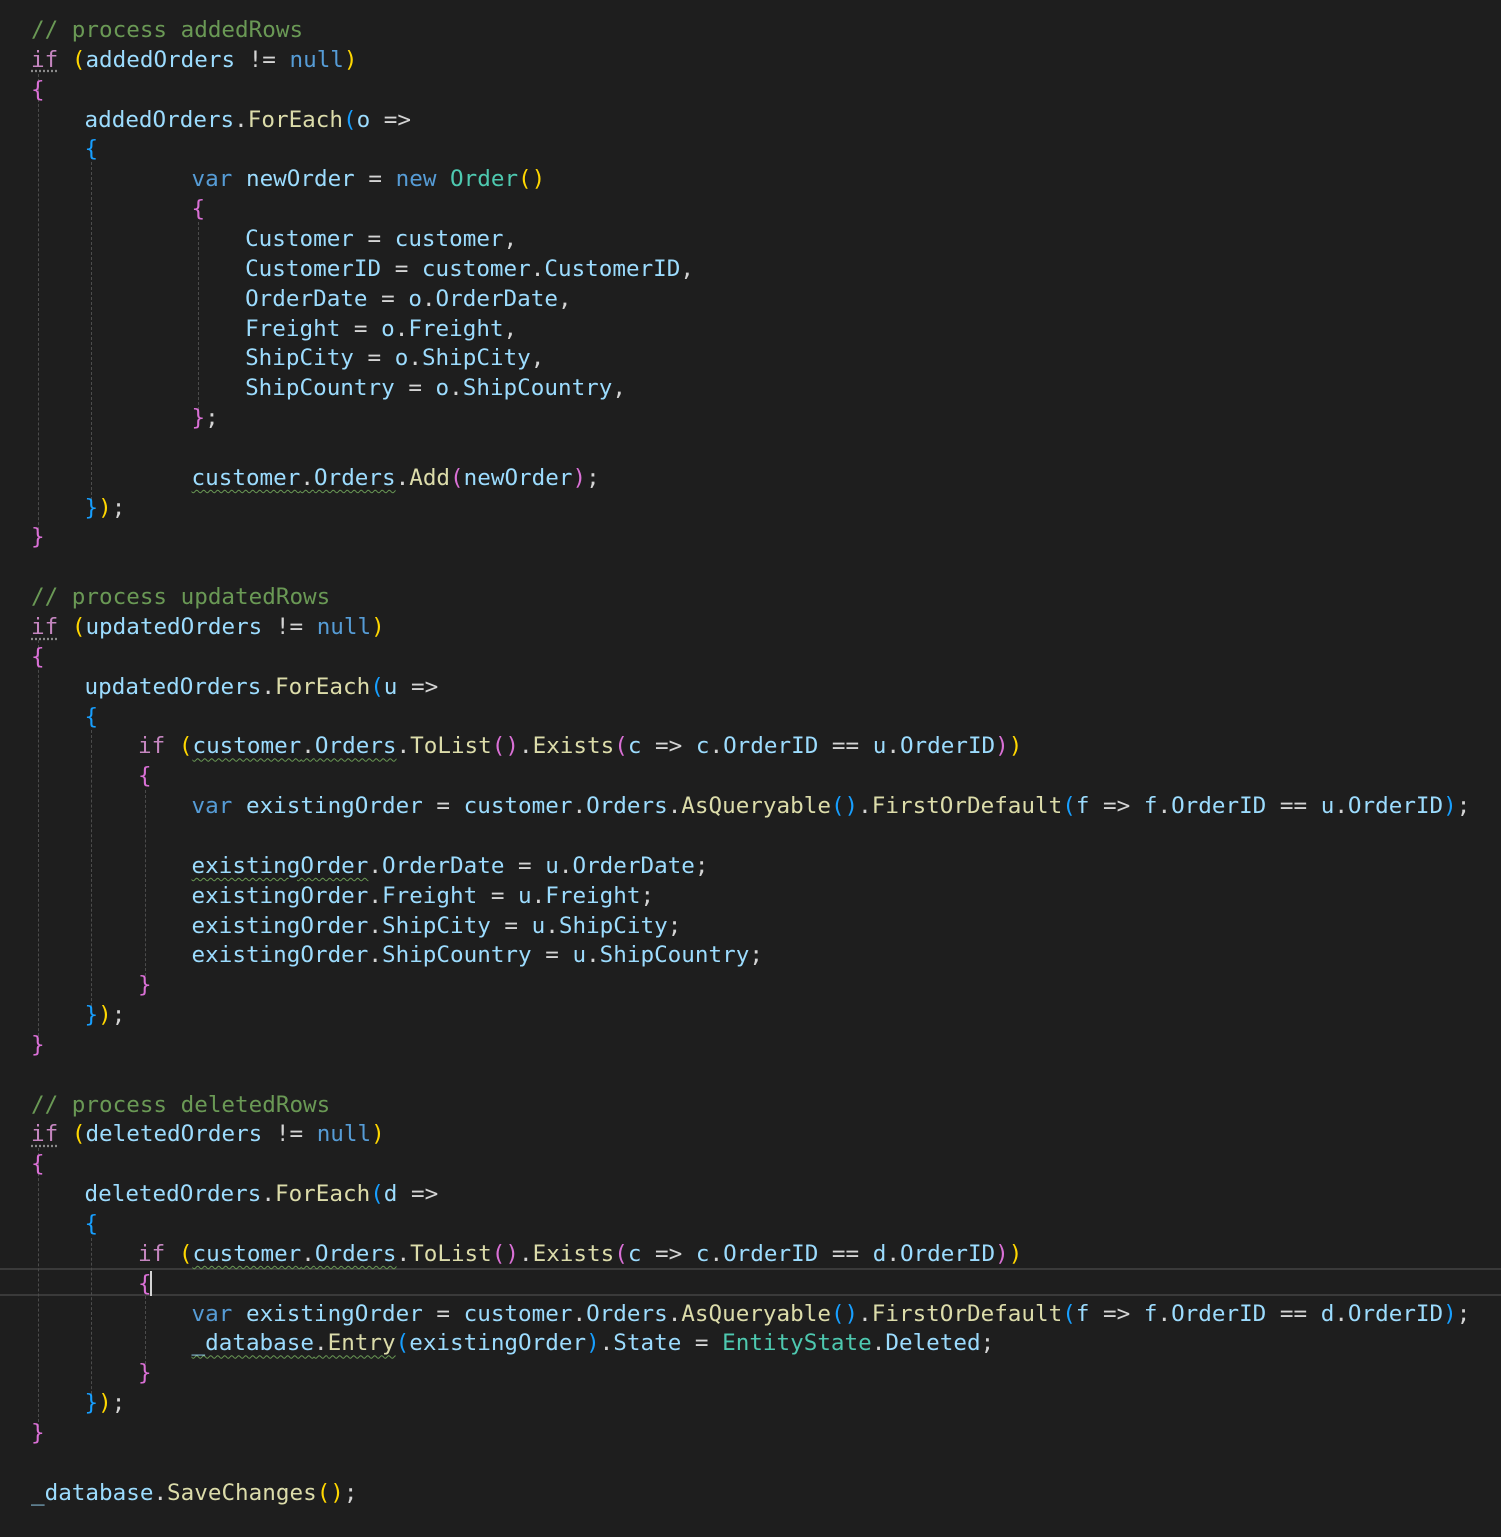 This screenshot has width=1501, height=1537. Describe the element at coordinates (180, 597) in the screenshot. I see `code-line: // process updatedRows` at that location.